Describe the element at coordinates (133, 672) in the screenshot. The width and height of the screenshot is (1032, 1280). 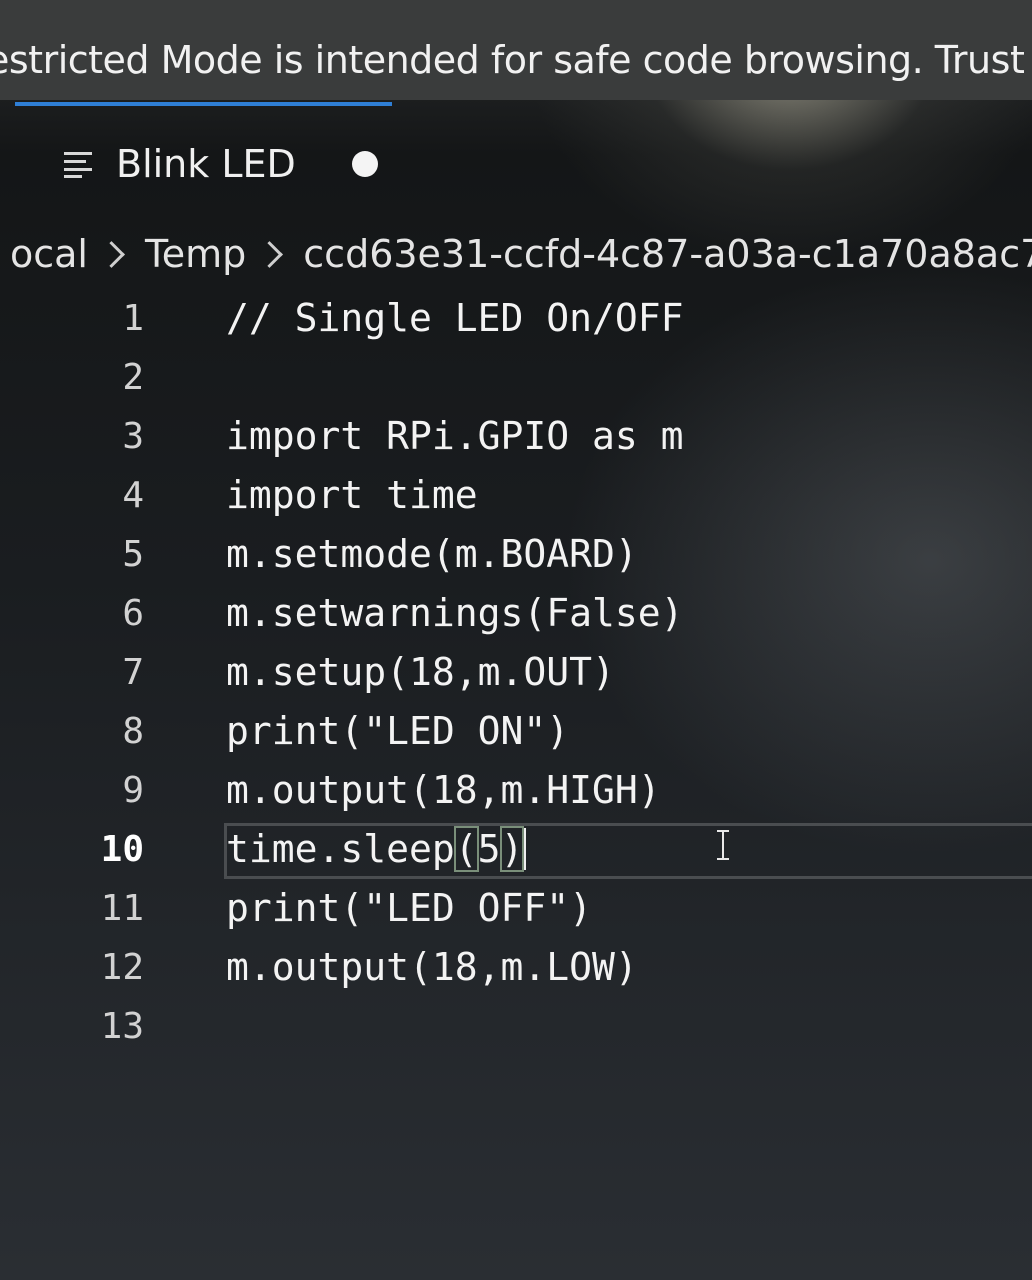
I see `line-number: 7` at that location.